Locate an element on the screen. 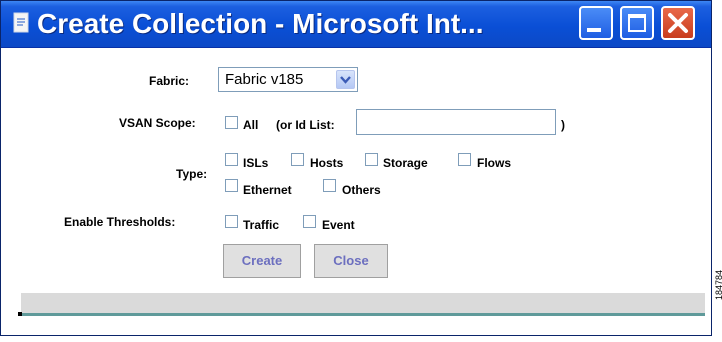  ie-page-icon is located at coordinates (21, 22).